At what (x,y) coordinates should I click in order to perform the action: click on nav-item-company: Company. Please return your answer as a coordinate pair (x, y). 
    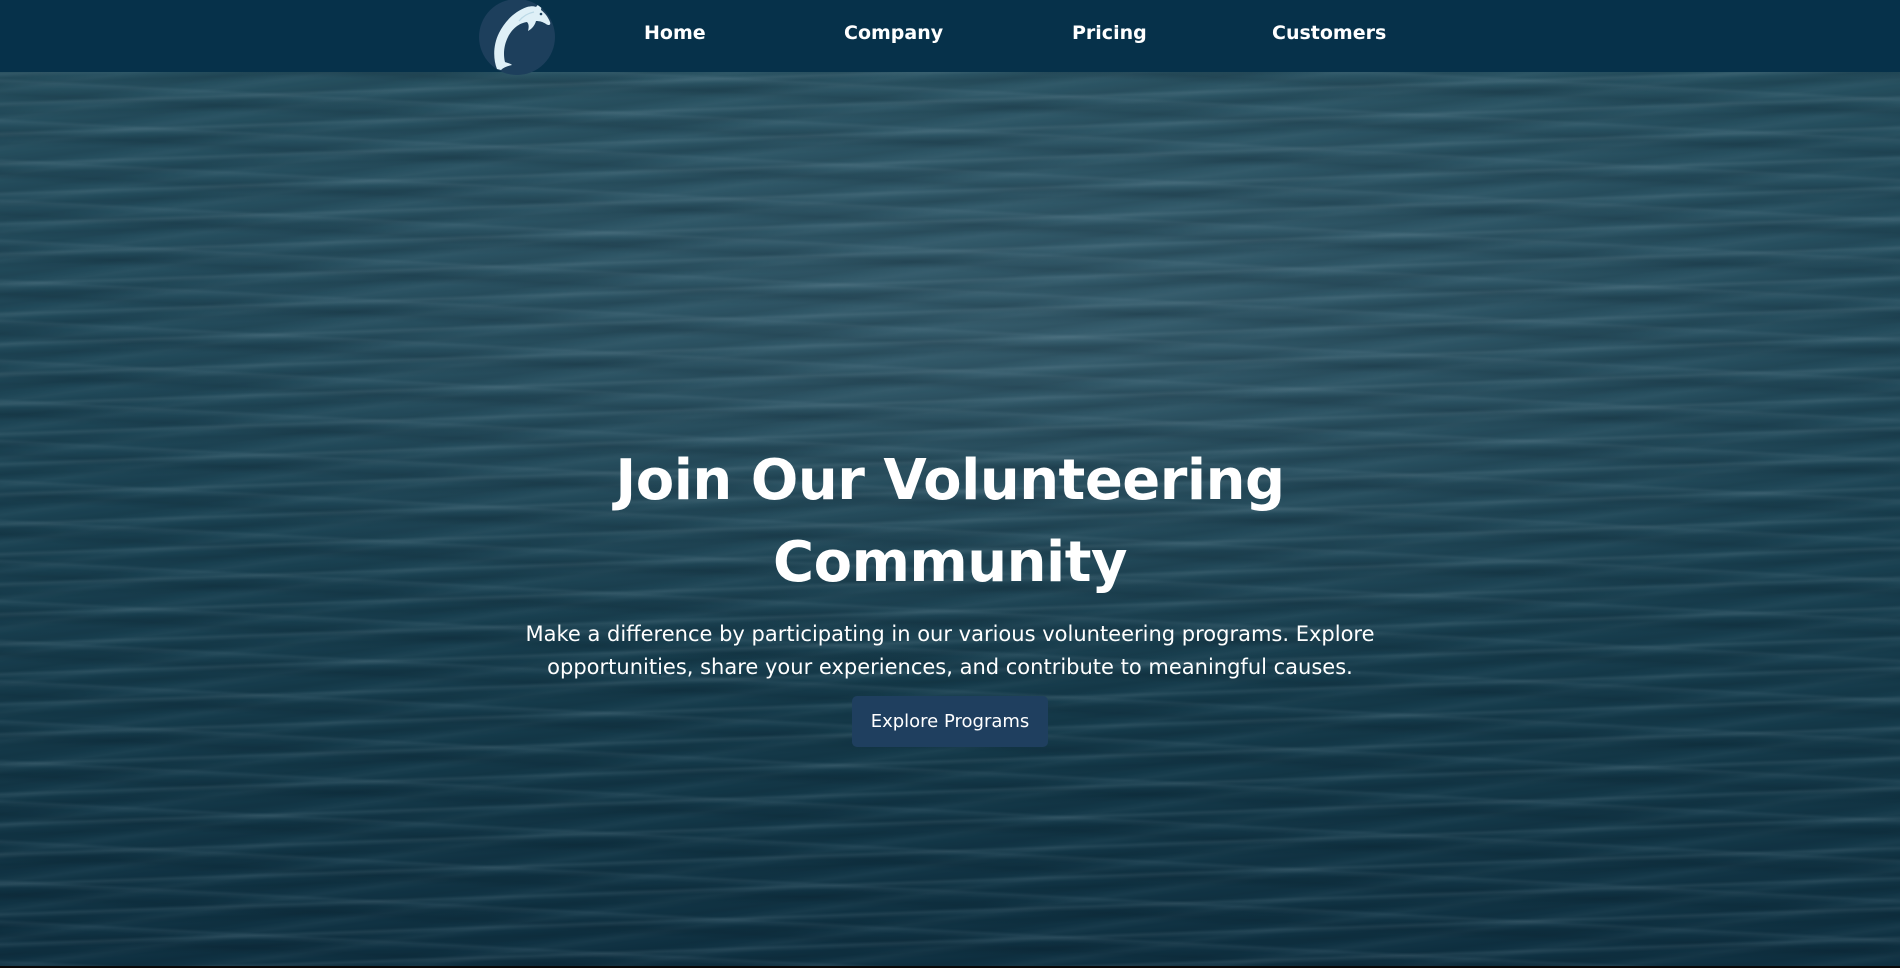
    Looking at the image, I should click on (893, 33).